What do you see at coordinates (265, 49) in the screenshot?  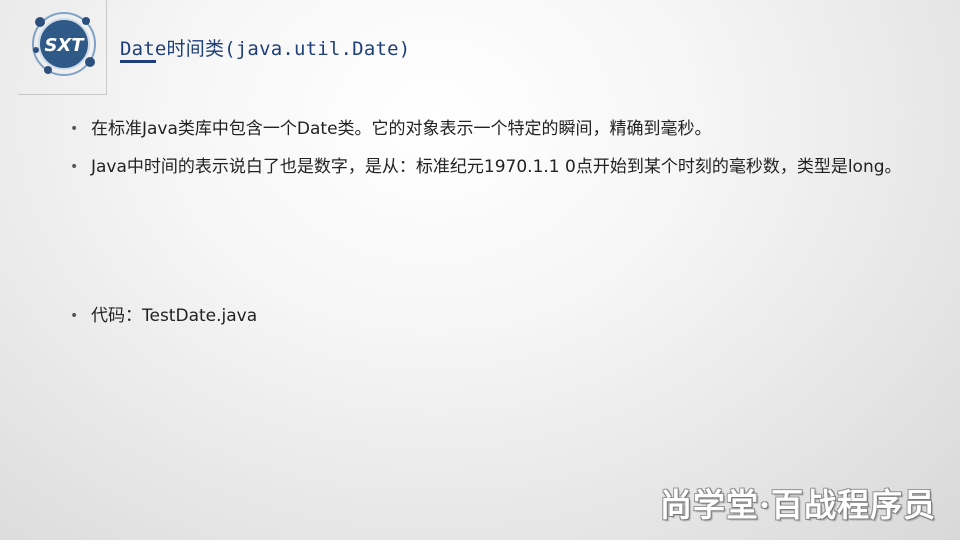 I see `slide-title: Date时间类(java.util.Date)` at bounding box center [265, 49].